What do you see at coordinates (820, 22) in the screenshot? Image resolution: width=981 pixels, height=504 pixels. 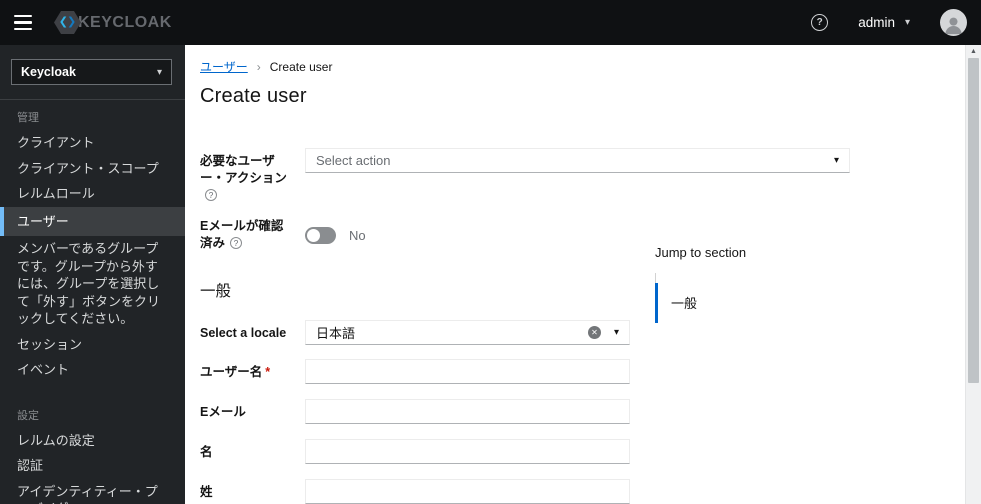 I see `help-icon: ?` at bounding box center [820, 22].